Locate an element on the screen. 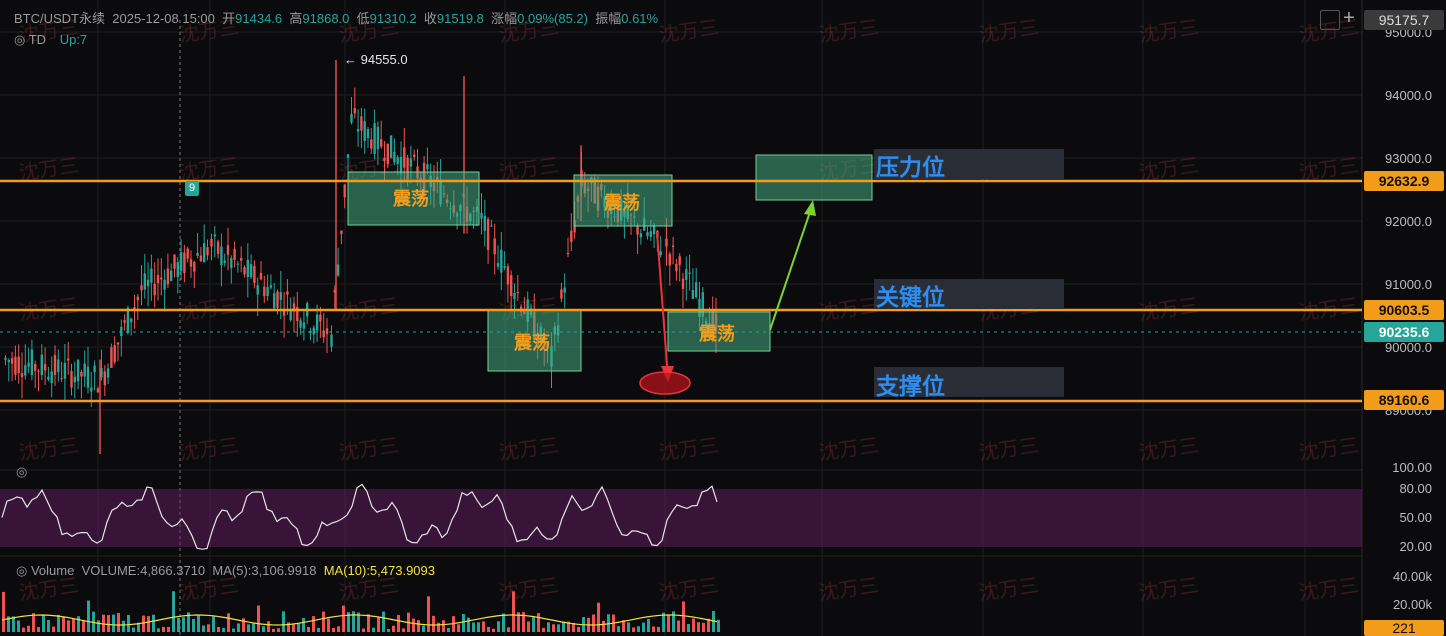  osc-tick: 20.00 is located at coordinates (1415, 546).